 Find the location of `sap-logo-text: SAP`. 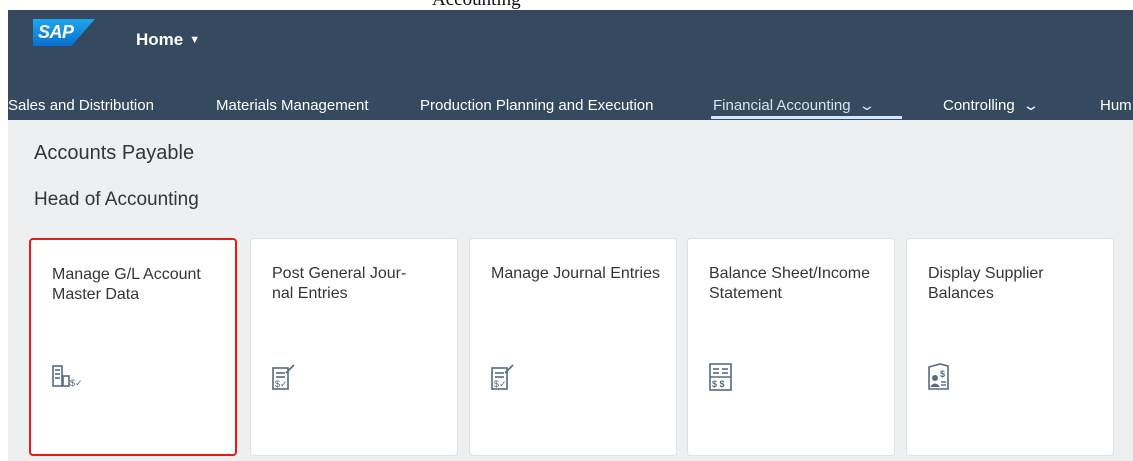

sap-logo-text: SAP is located at coordinates (56, 32).